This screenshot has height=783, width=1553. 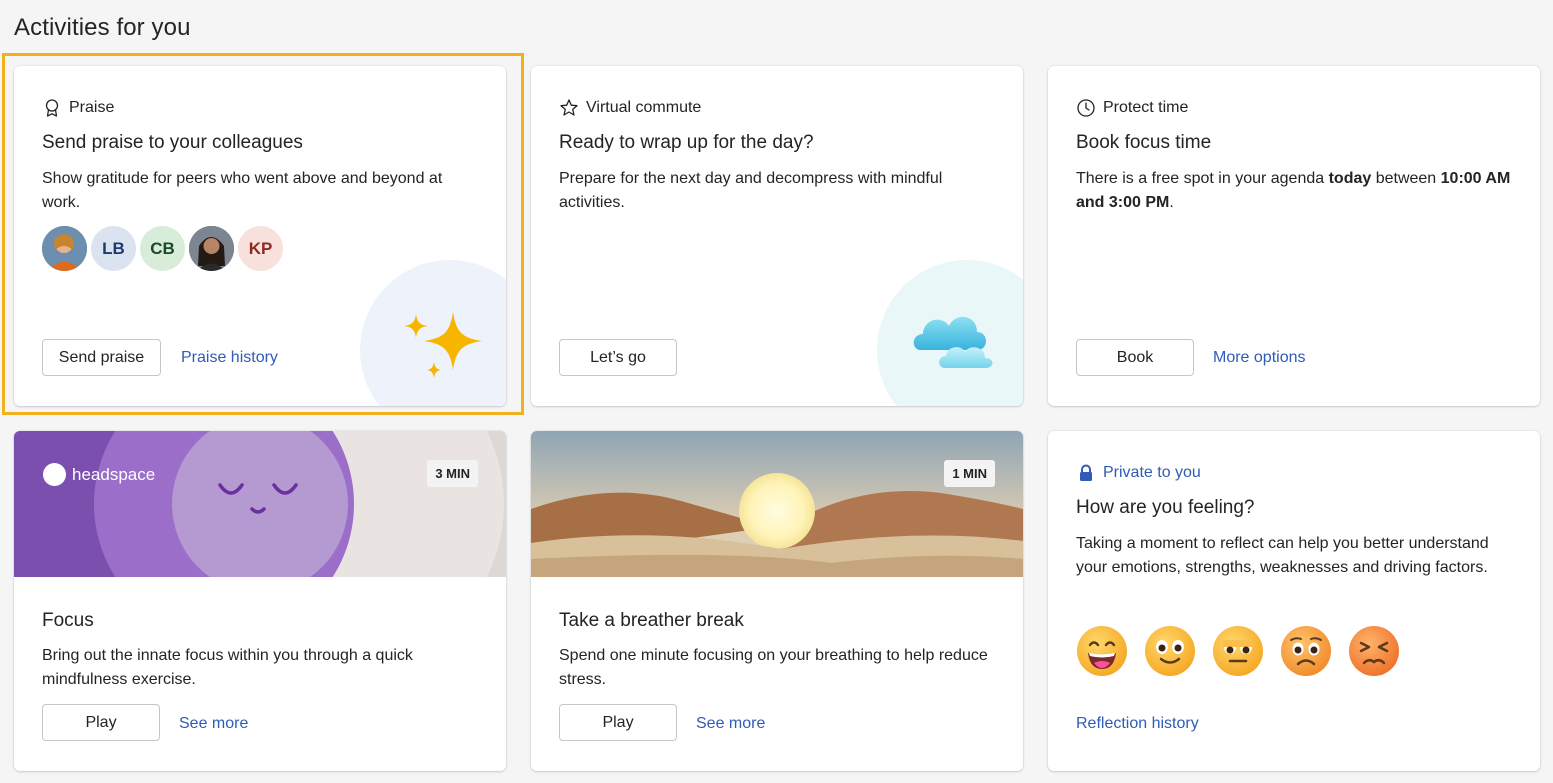 What do you see at coordinates (92, 107) in the screenshot?
I see `praise-eyebrow-label: Praise` at bounding box center [92, 107].